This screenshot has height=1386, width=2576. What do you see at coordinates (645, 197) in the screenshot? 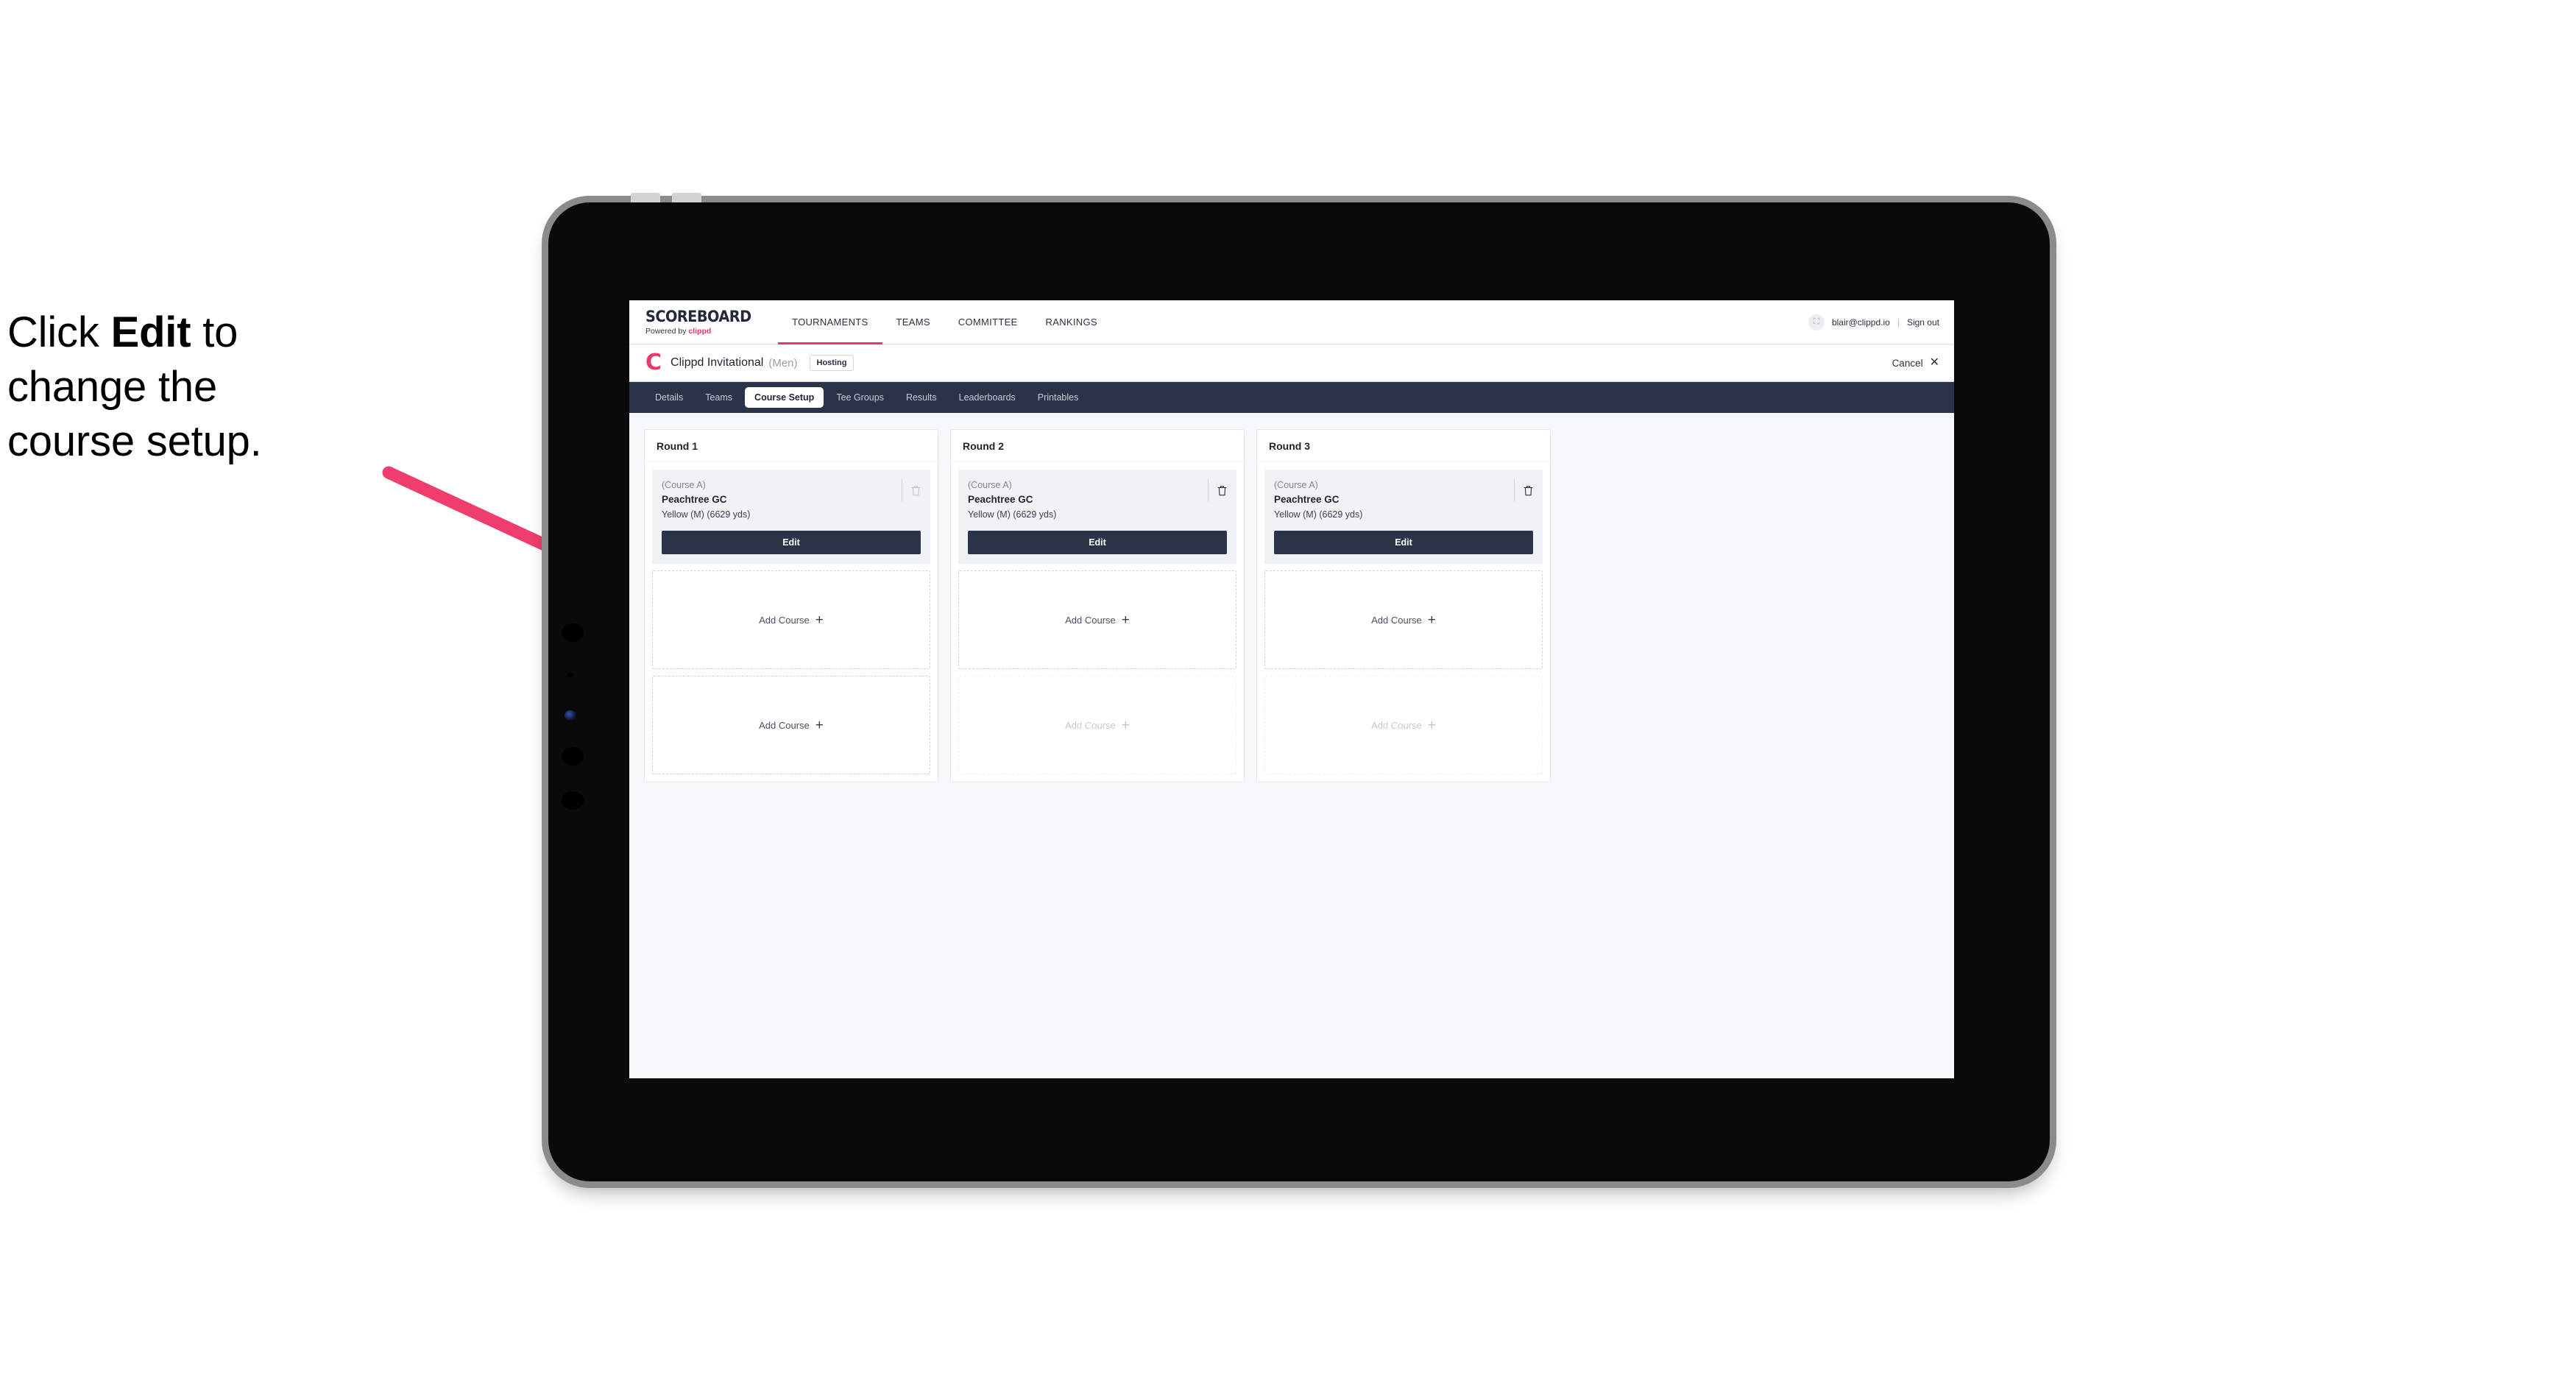
I see `volume-up-button` at bounding box center [645, 197].